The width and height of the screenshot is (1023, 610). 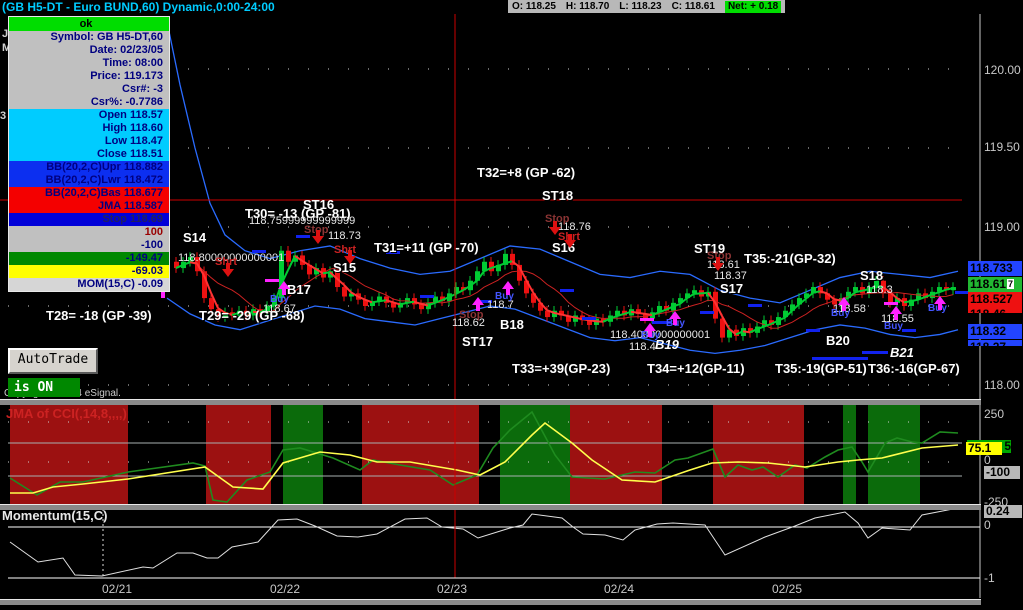 What do you see at coordinates (558, 195) in the screenshot?
I see `trade-annotation: ST18` at bounding box center [558, 195].